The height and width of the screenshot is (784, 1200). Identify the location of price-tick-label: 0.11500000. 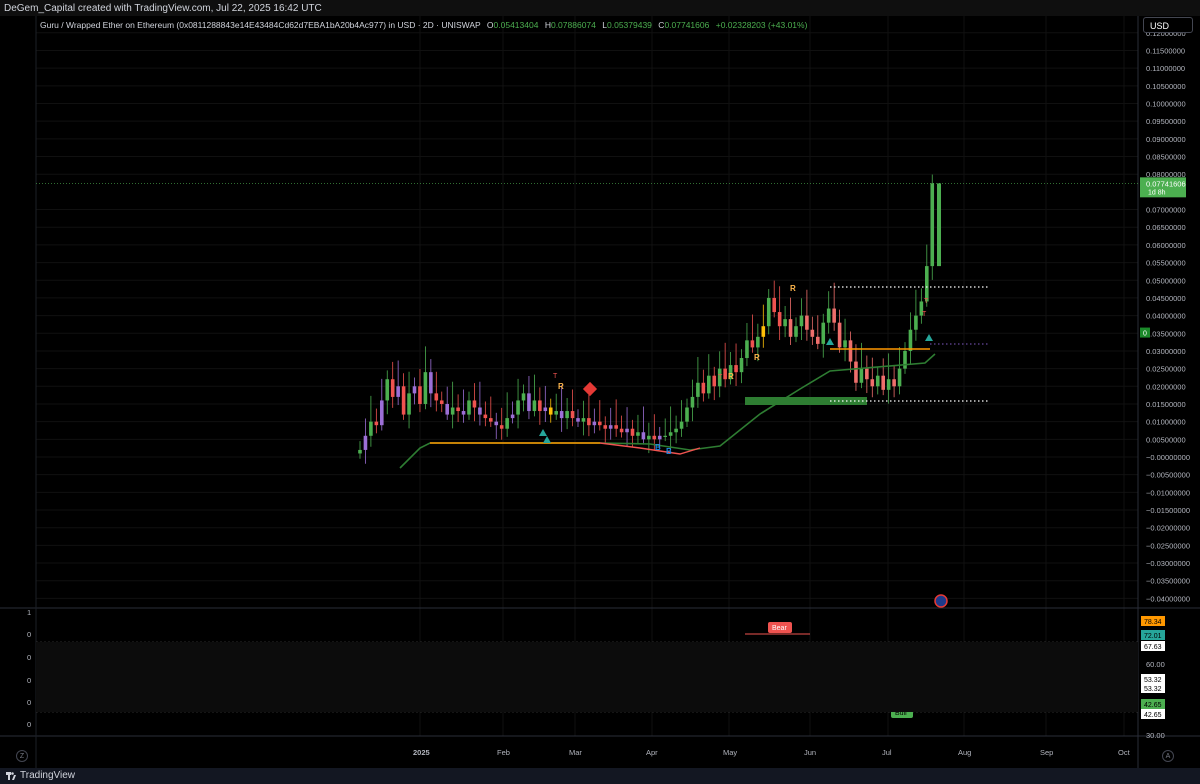
(1165, 50).